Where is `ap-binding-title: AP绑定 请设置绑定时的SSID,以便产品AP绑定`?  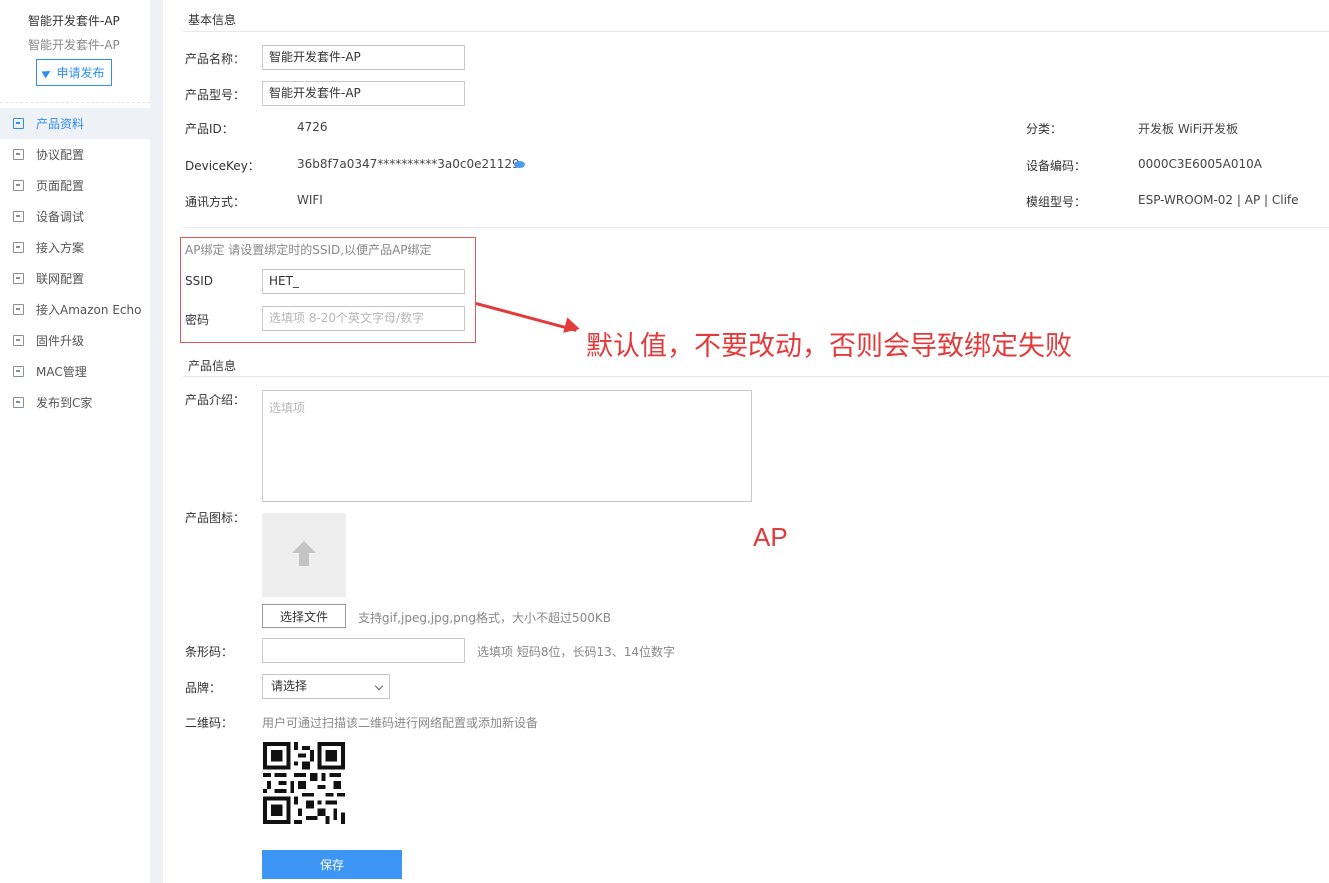 ap-binding-title: AP绑定 请设置绑定时的SSID,以便产品AP绑定 is located at coordinates (308, 250).